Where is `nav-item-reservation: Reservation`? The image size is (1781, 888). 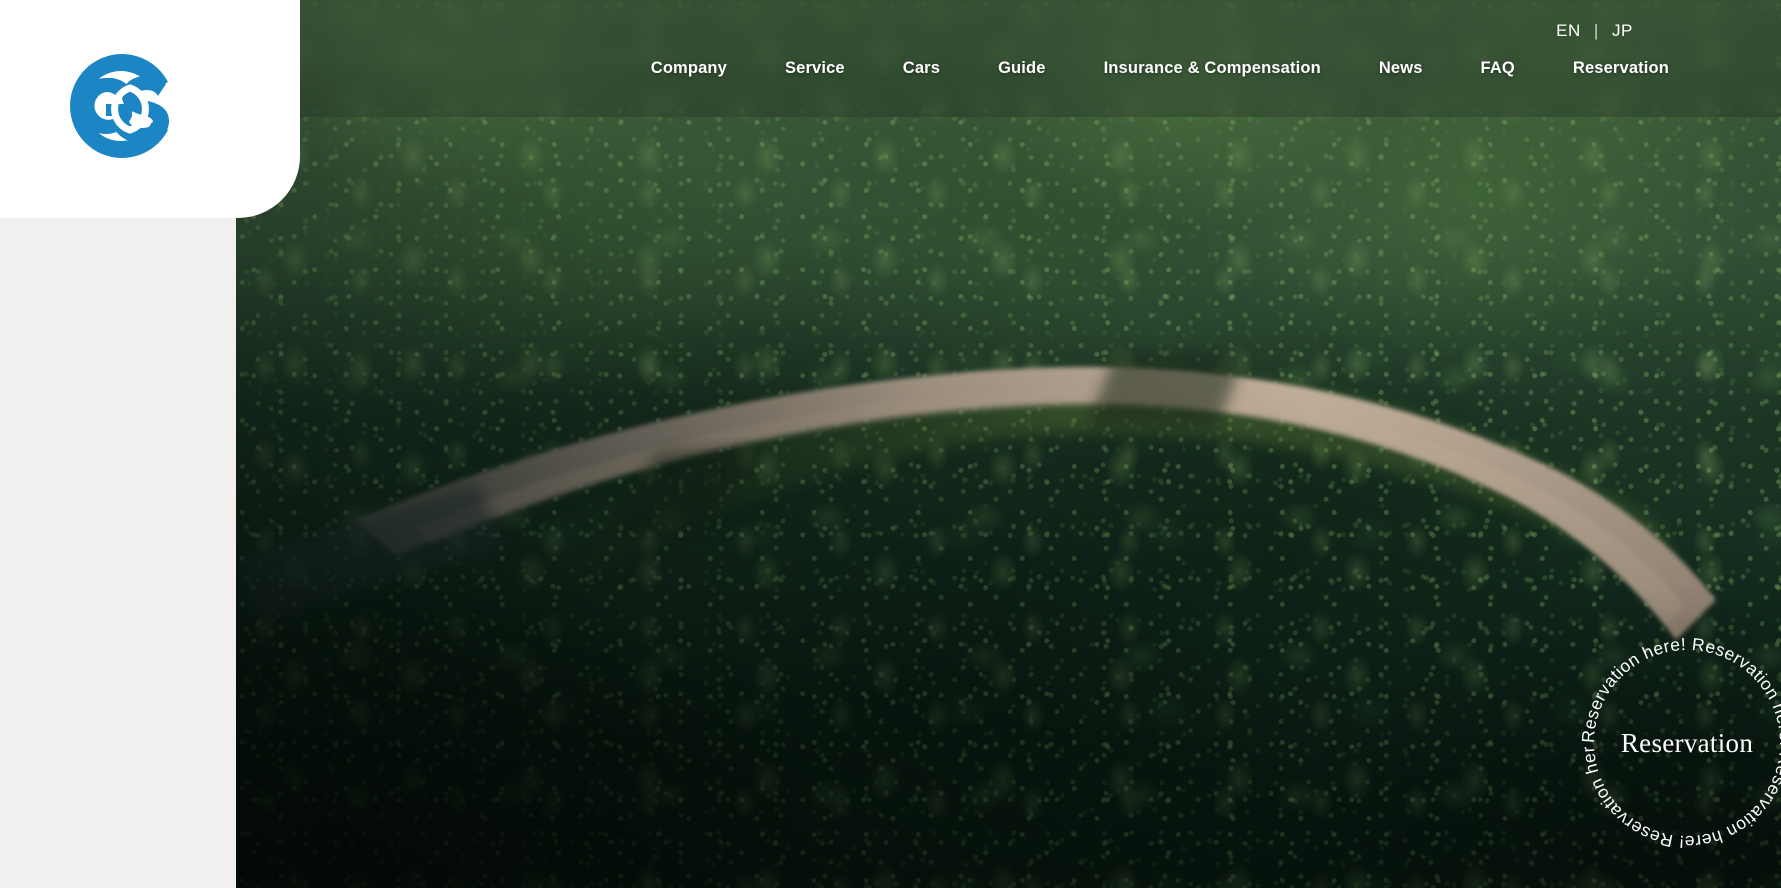 nav-item-reservation: Reservation is located at coordinates (1621, 68).